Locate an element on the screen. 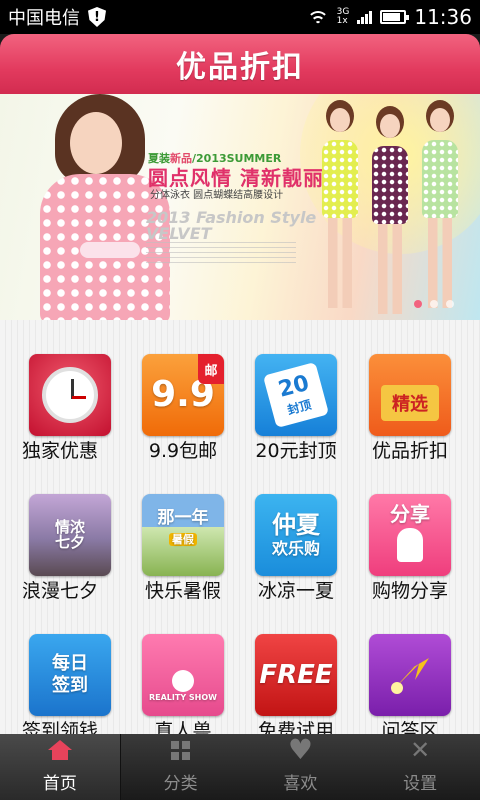  tab-label: 喜欢 is located at coordinates (300, 784).